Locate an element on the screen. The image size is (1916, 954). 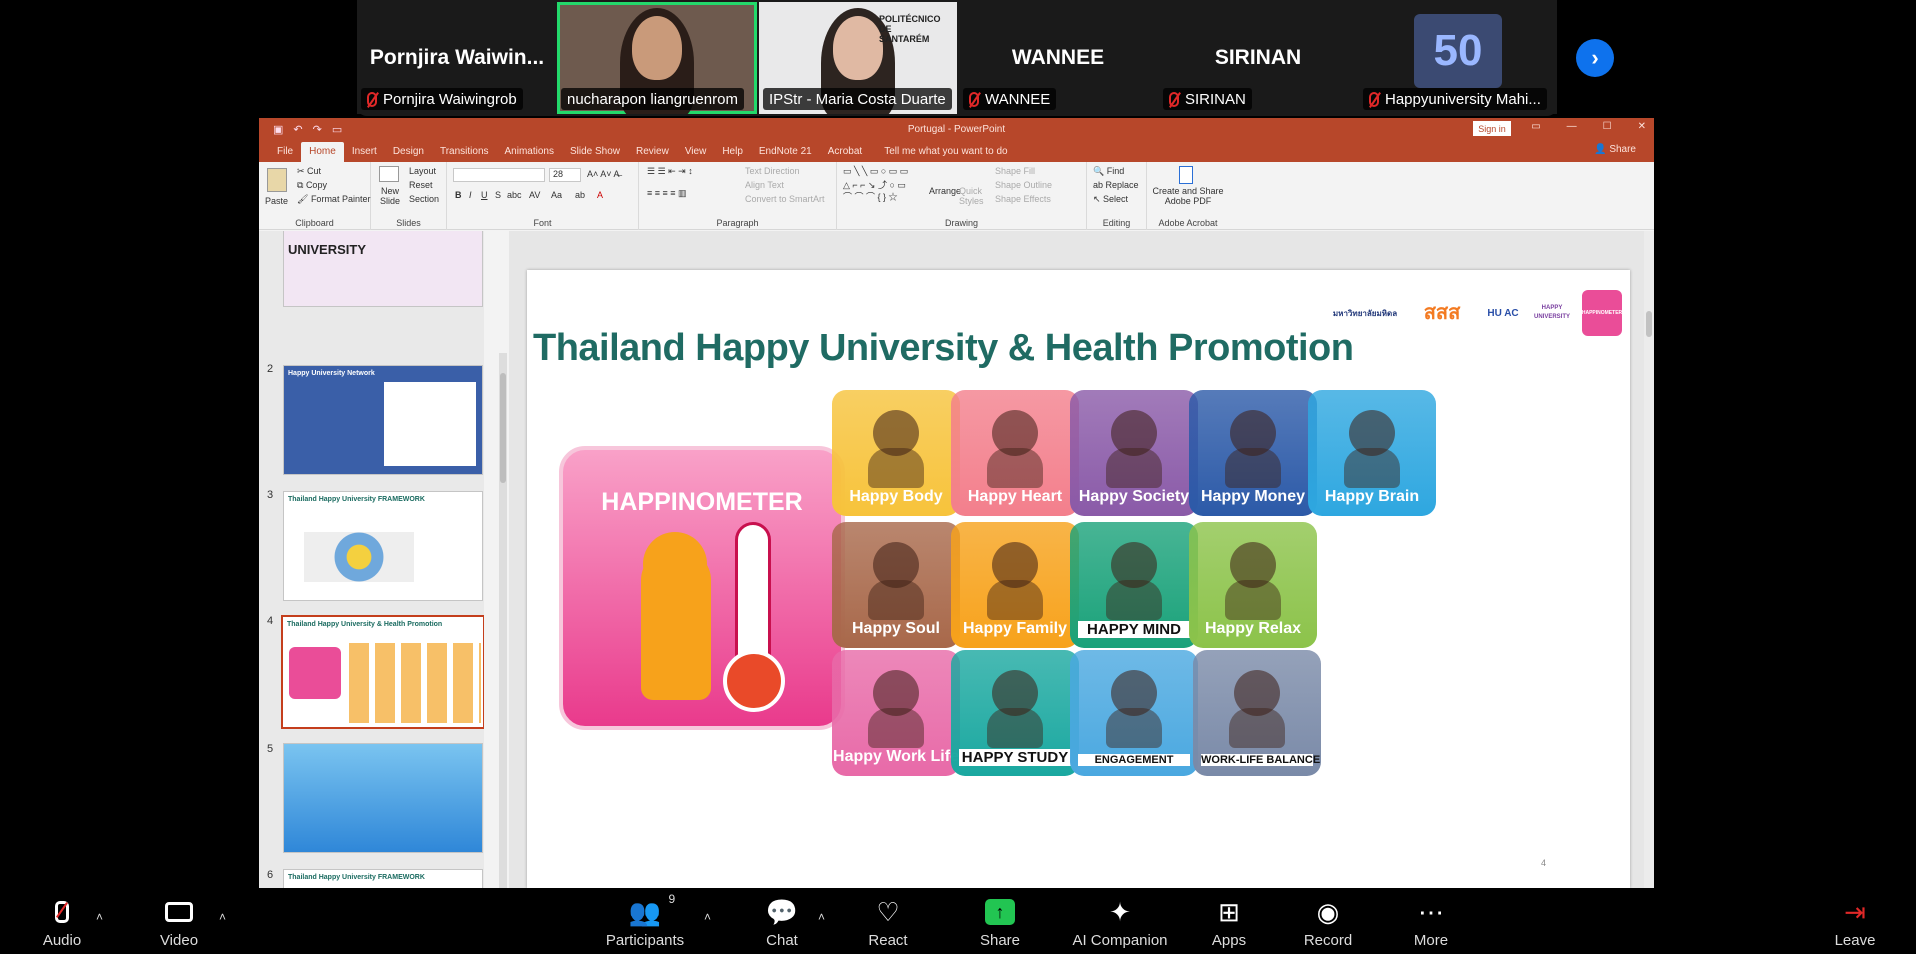
tab-file: File is located at coordinates (285, 152).